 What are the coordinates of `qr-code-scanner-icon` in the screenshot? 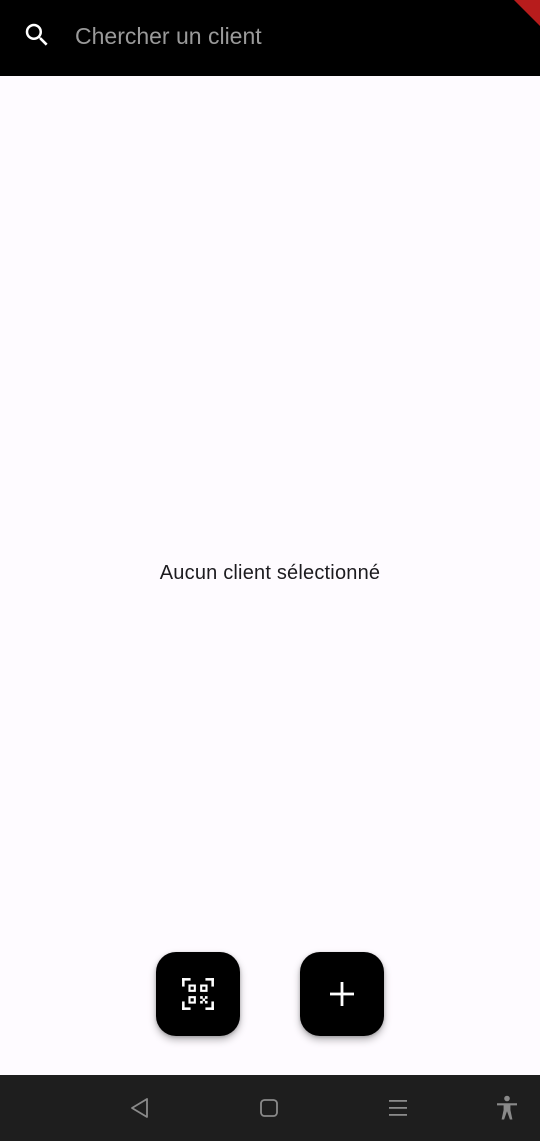 It's located at (198, 994).